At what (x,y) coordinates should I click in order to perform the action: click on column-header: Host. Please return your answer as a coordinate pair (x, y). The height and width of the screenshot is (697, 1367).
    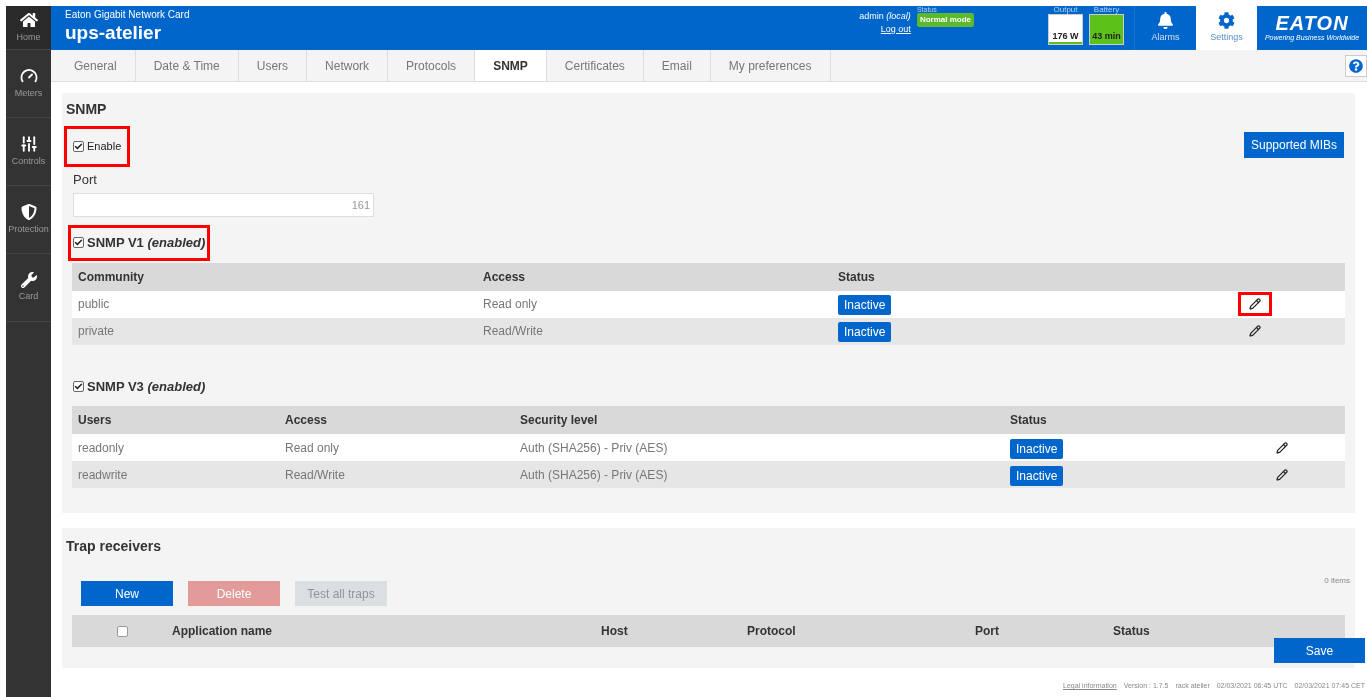
    Looking at the image, I should click on (615, 631).